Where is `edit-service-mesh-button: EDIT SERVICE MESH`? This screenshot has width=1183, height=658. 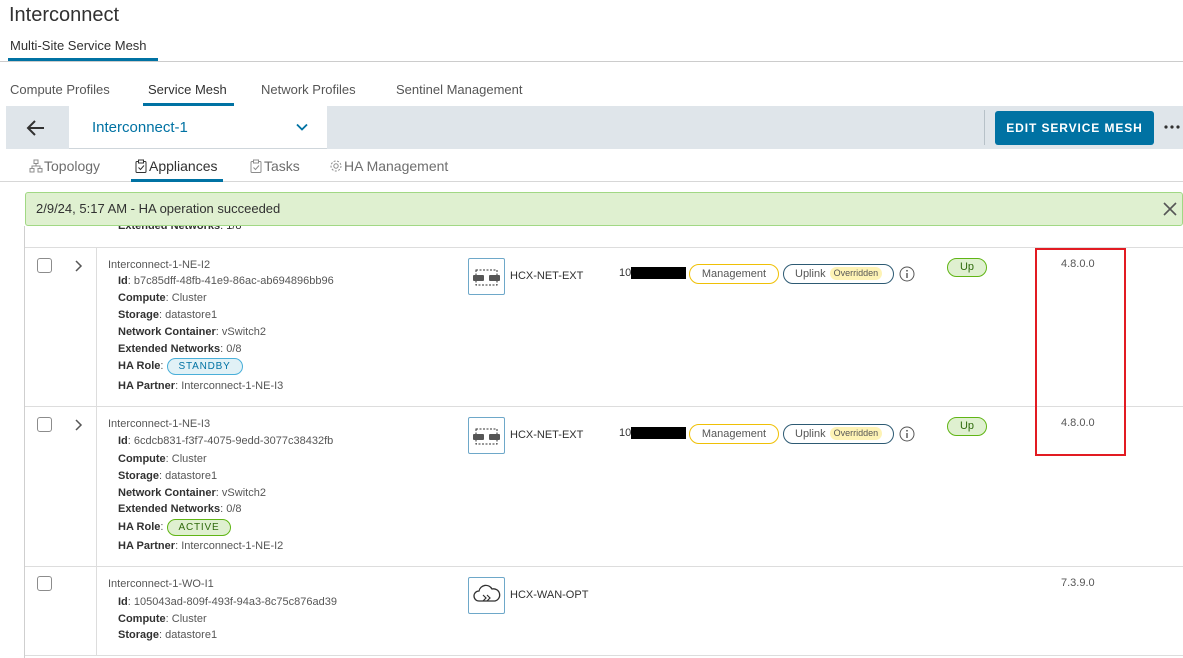 edit-service-mesh-button: EDIT SERVICE MESH is located at coordinates (1074, 128).